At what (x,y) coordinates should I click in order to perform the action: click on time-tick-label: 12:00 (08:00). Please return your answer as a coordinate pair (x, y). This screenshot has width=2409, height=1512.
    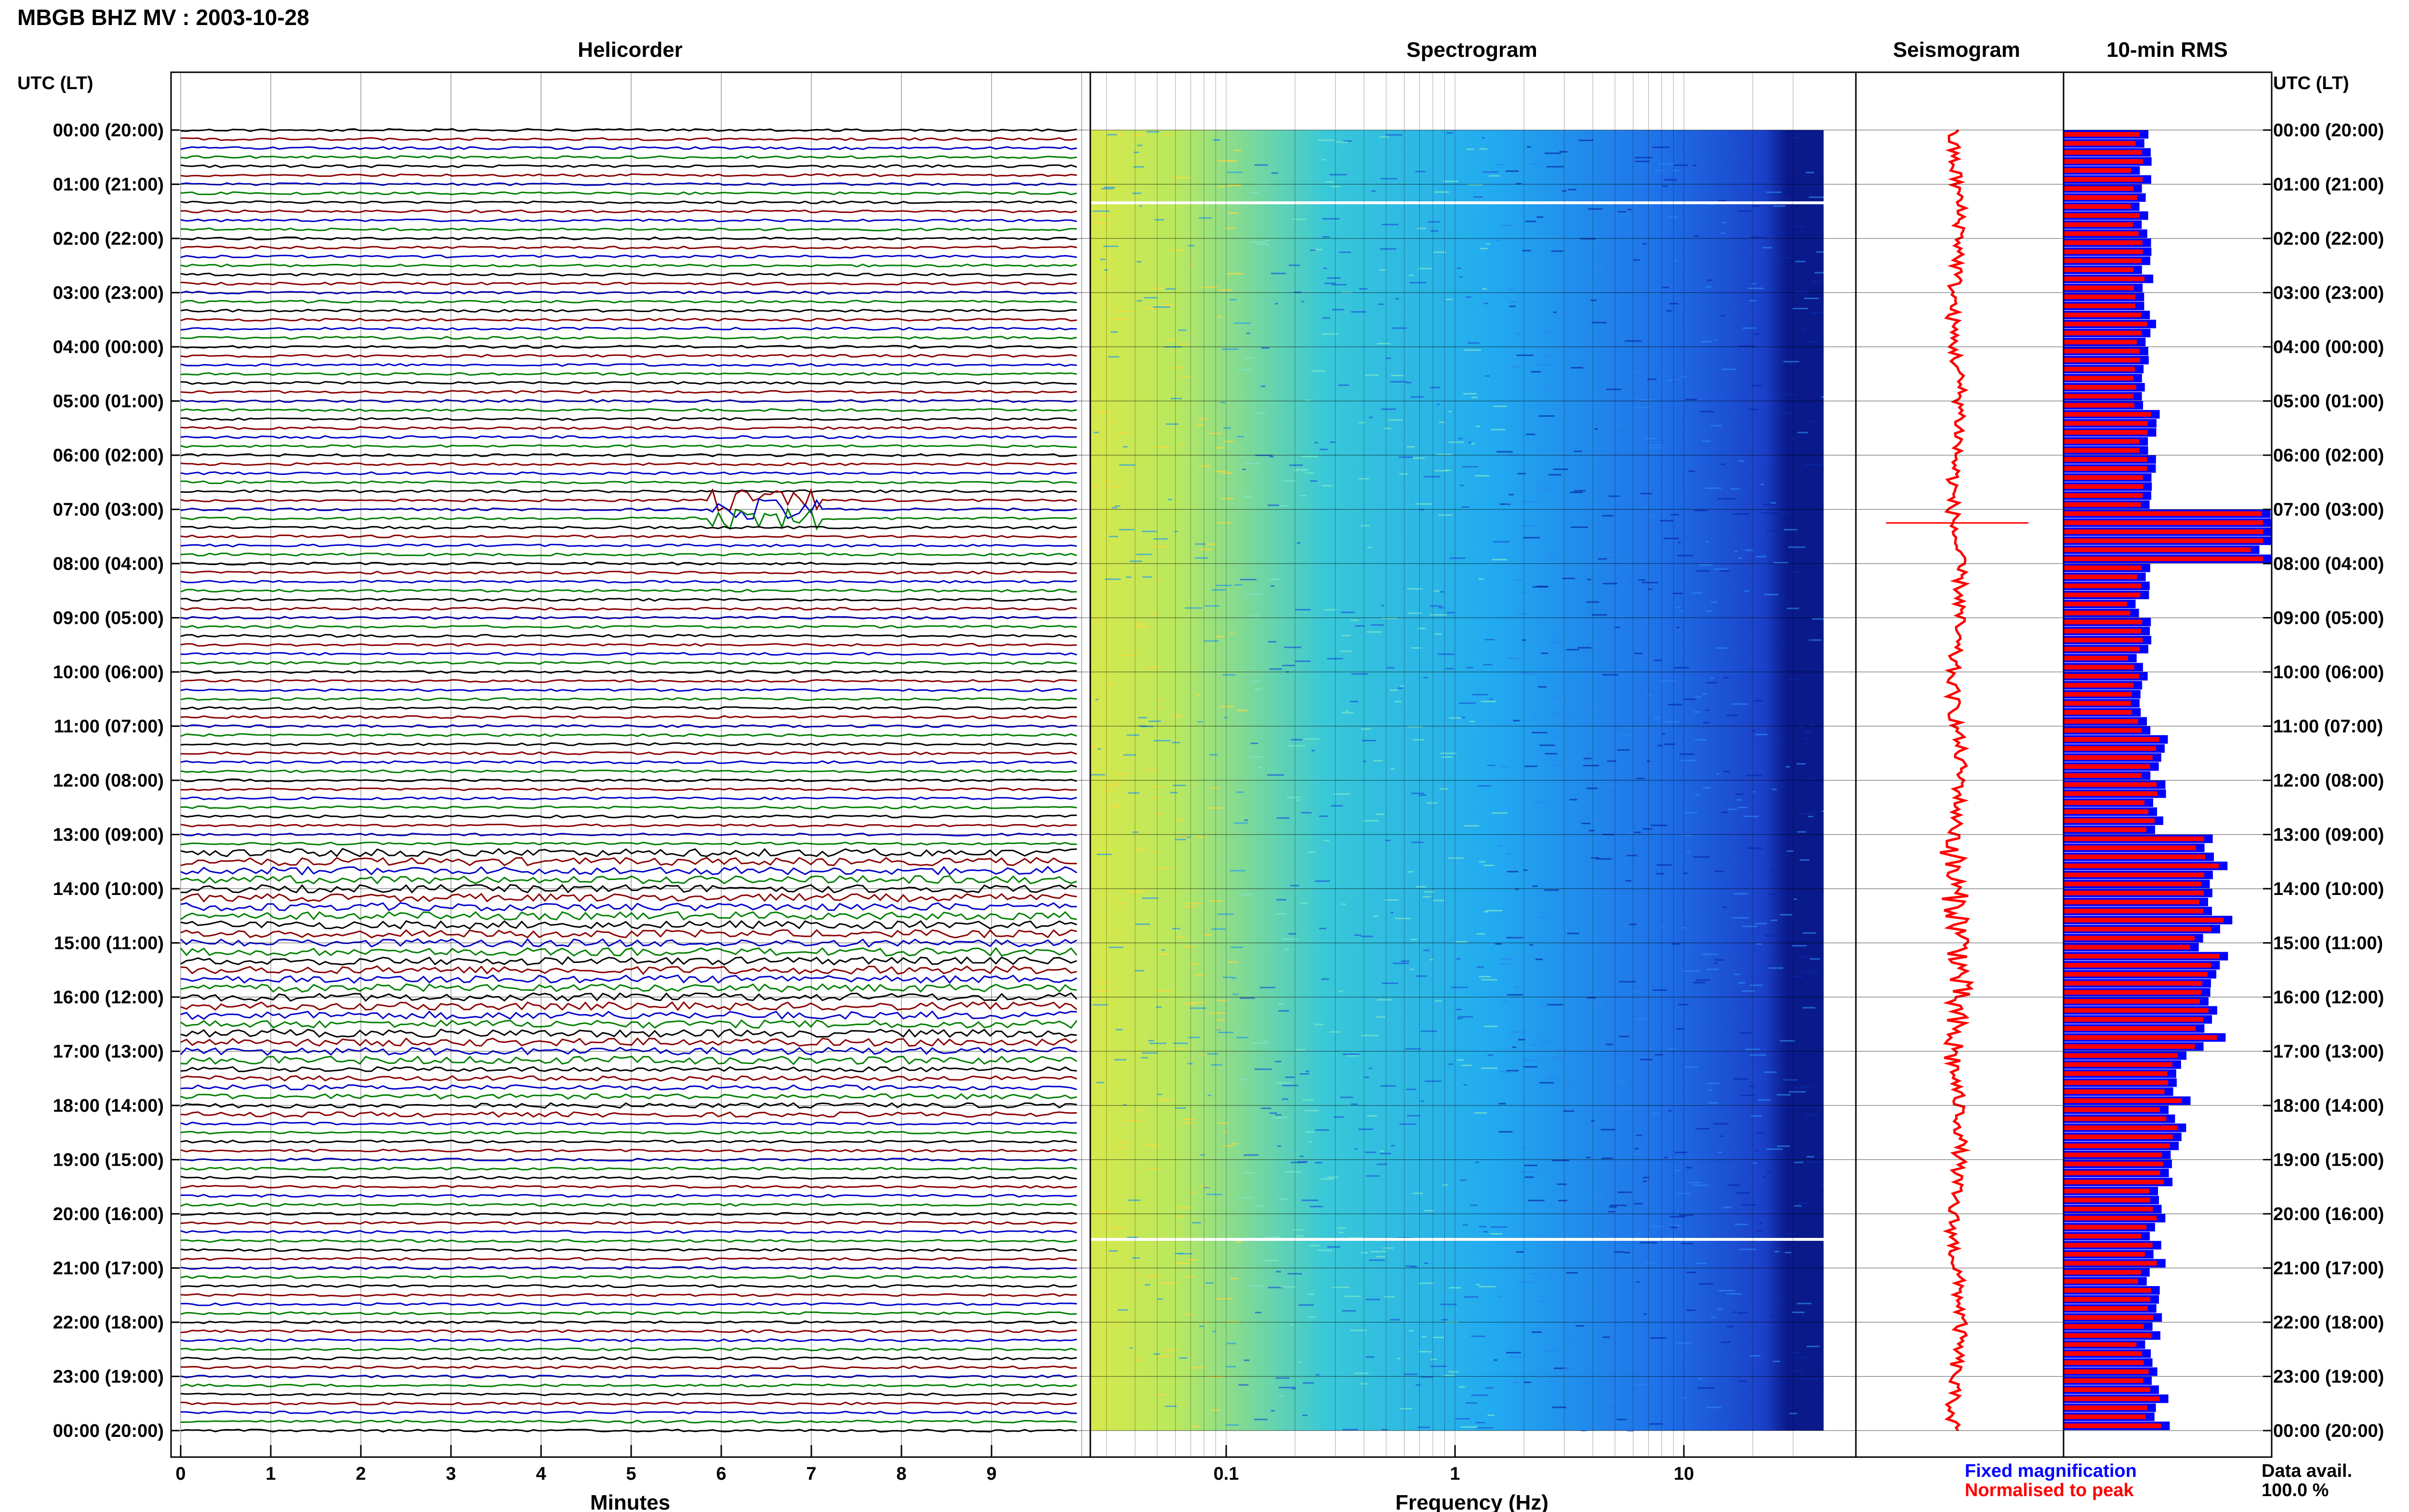
    Looking at the image, I should click on (2328, 781).